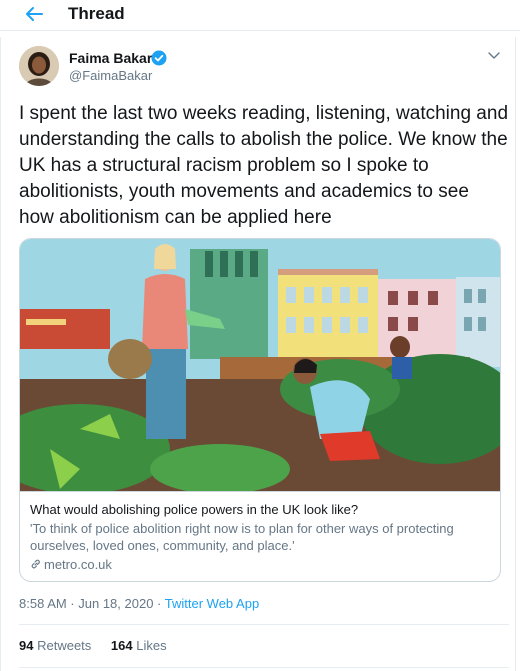  What do you see at coordinates (121, 645) in the screenshot?
I see `likes-count: 164` at bounding box center [121, 645].